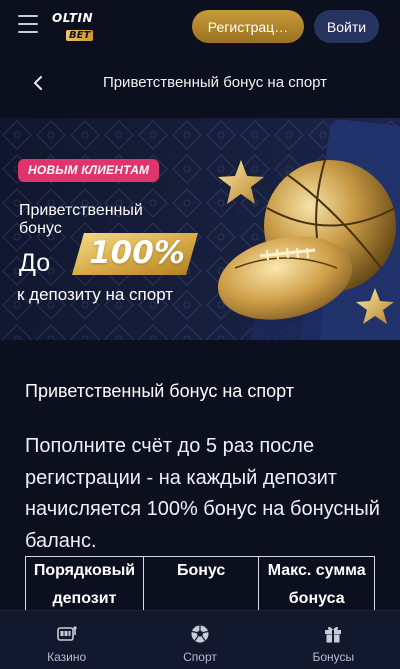 This screenshot has height=669, width=400. What do you see at coordinates (159, 391) in the screenshot?
I see `section-heading: Приветственный бонус на спорт` at bounding box center [159, 391].